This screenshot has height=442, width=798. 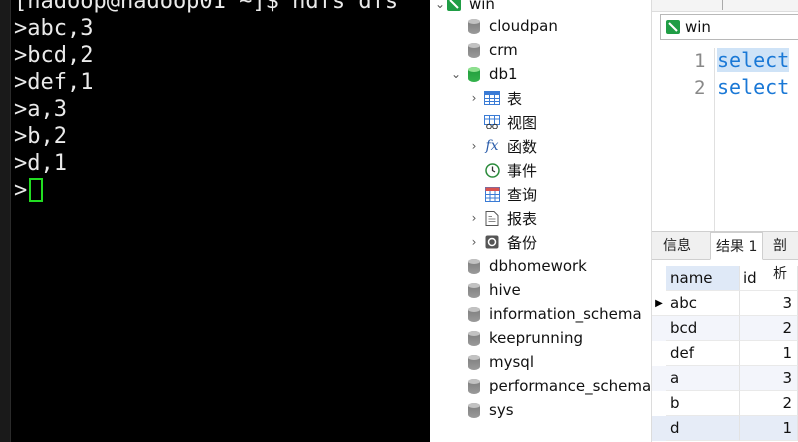 I want to click on tab-info: 信息, so click(x=677, y=246).